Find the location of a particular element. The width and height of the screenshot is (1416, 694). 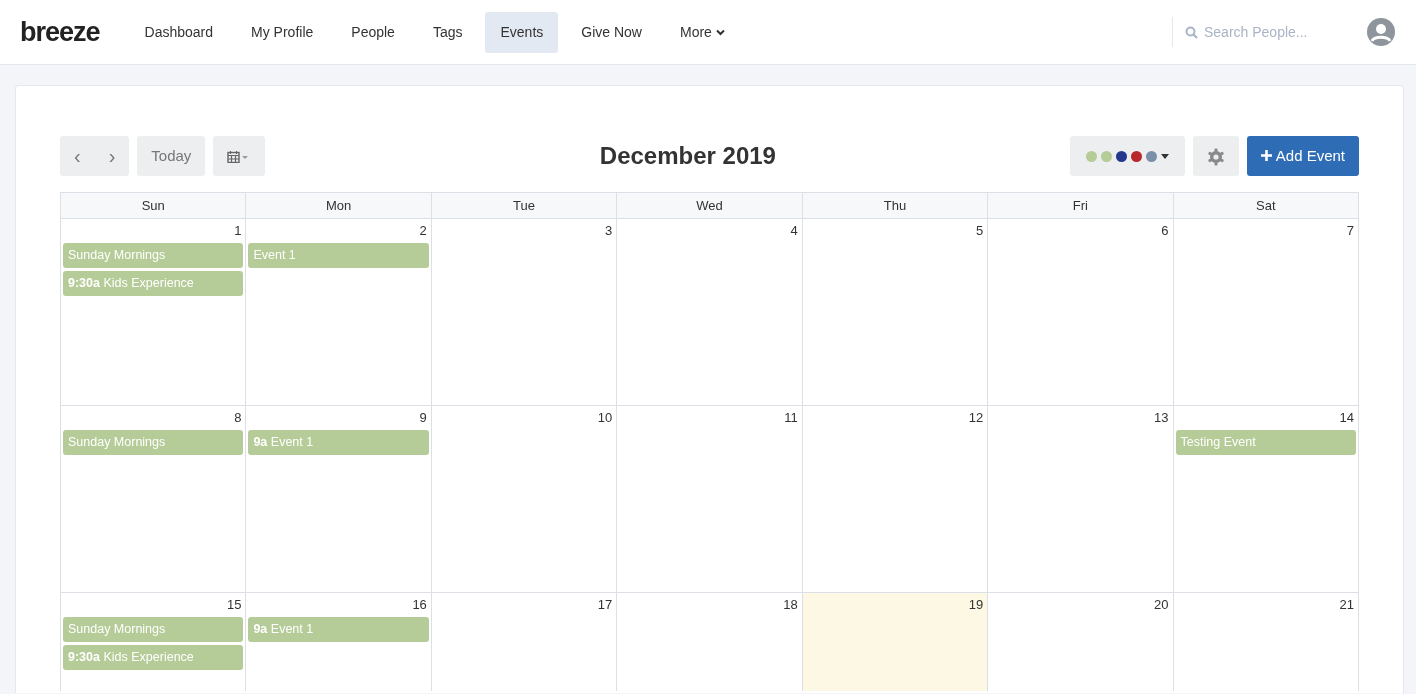

day-number: 15 is located at coordinates (153, 606).